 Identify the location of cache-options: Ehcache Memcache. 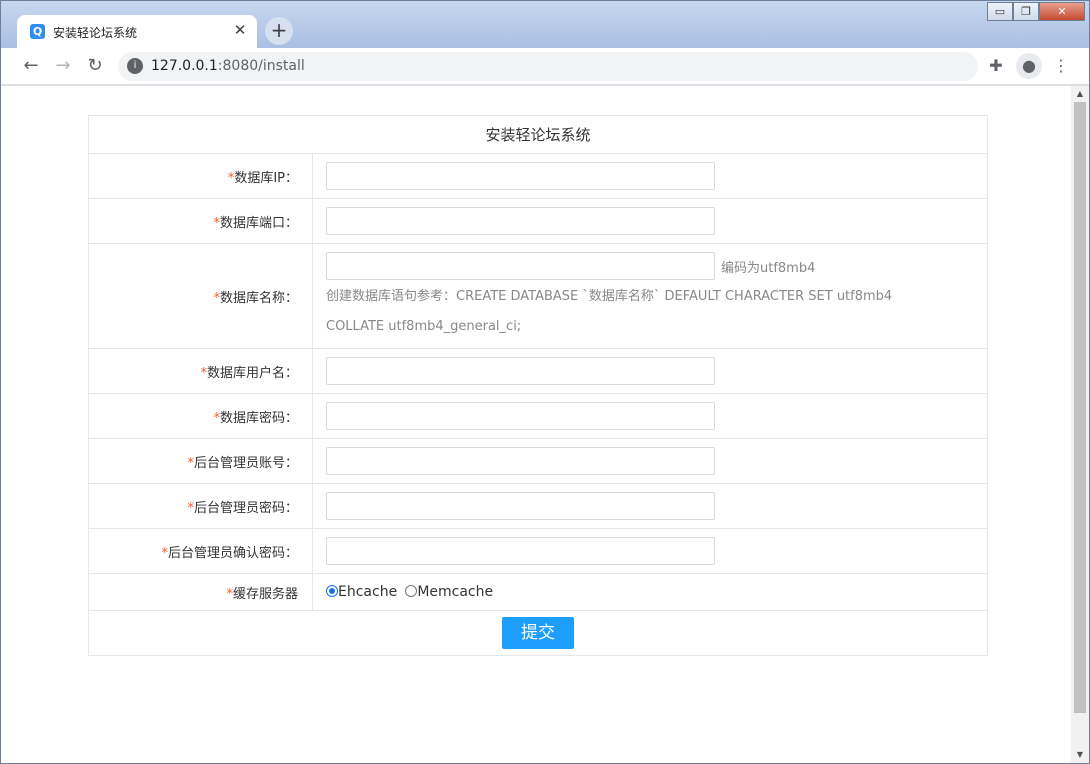
(650, 592).